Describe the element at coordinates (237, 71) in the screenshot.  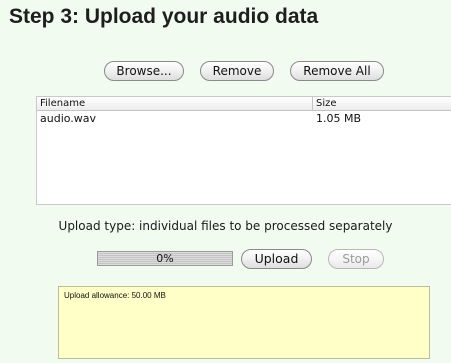
I see `remove-button: Remove` at that location.